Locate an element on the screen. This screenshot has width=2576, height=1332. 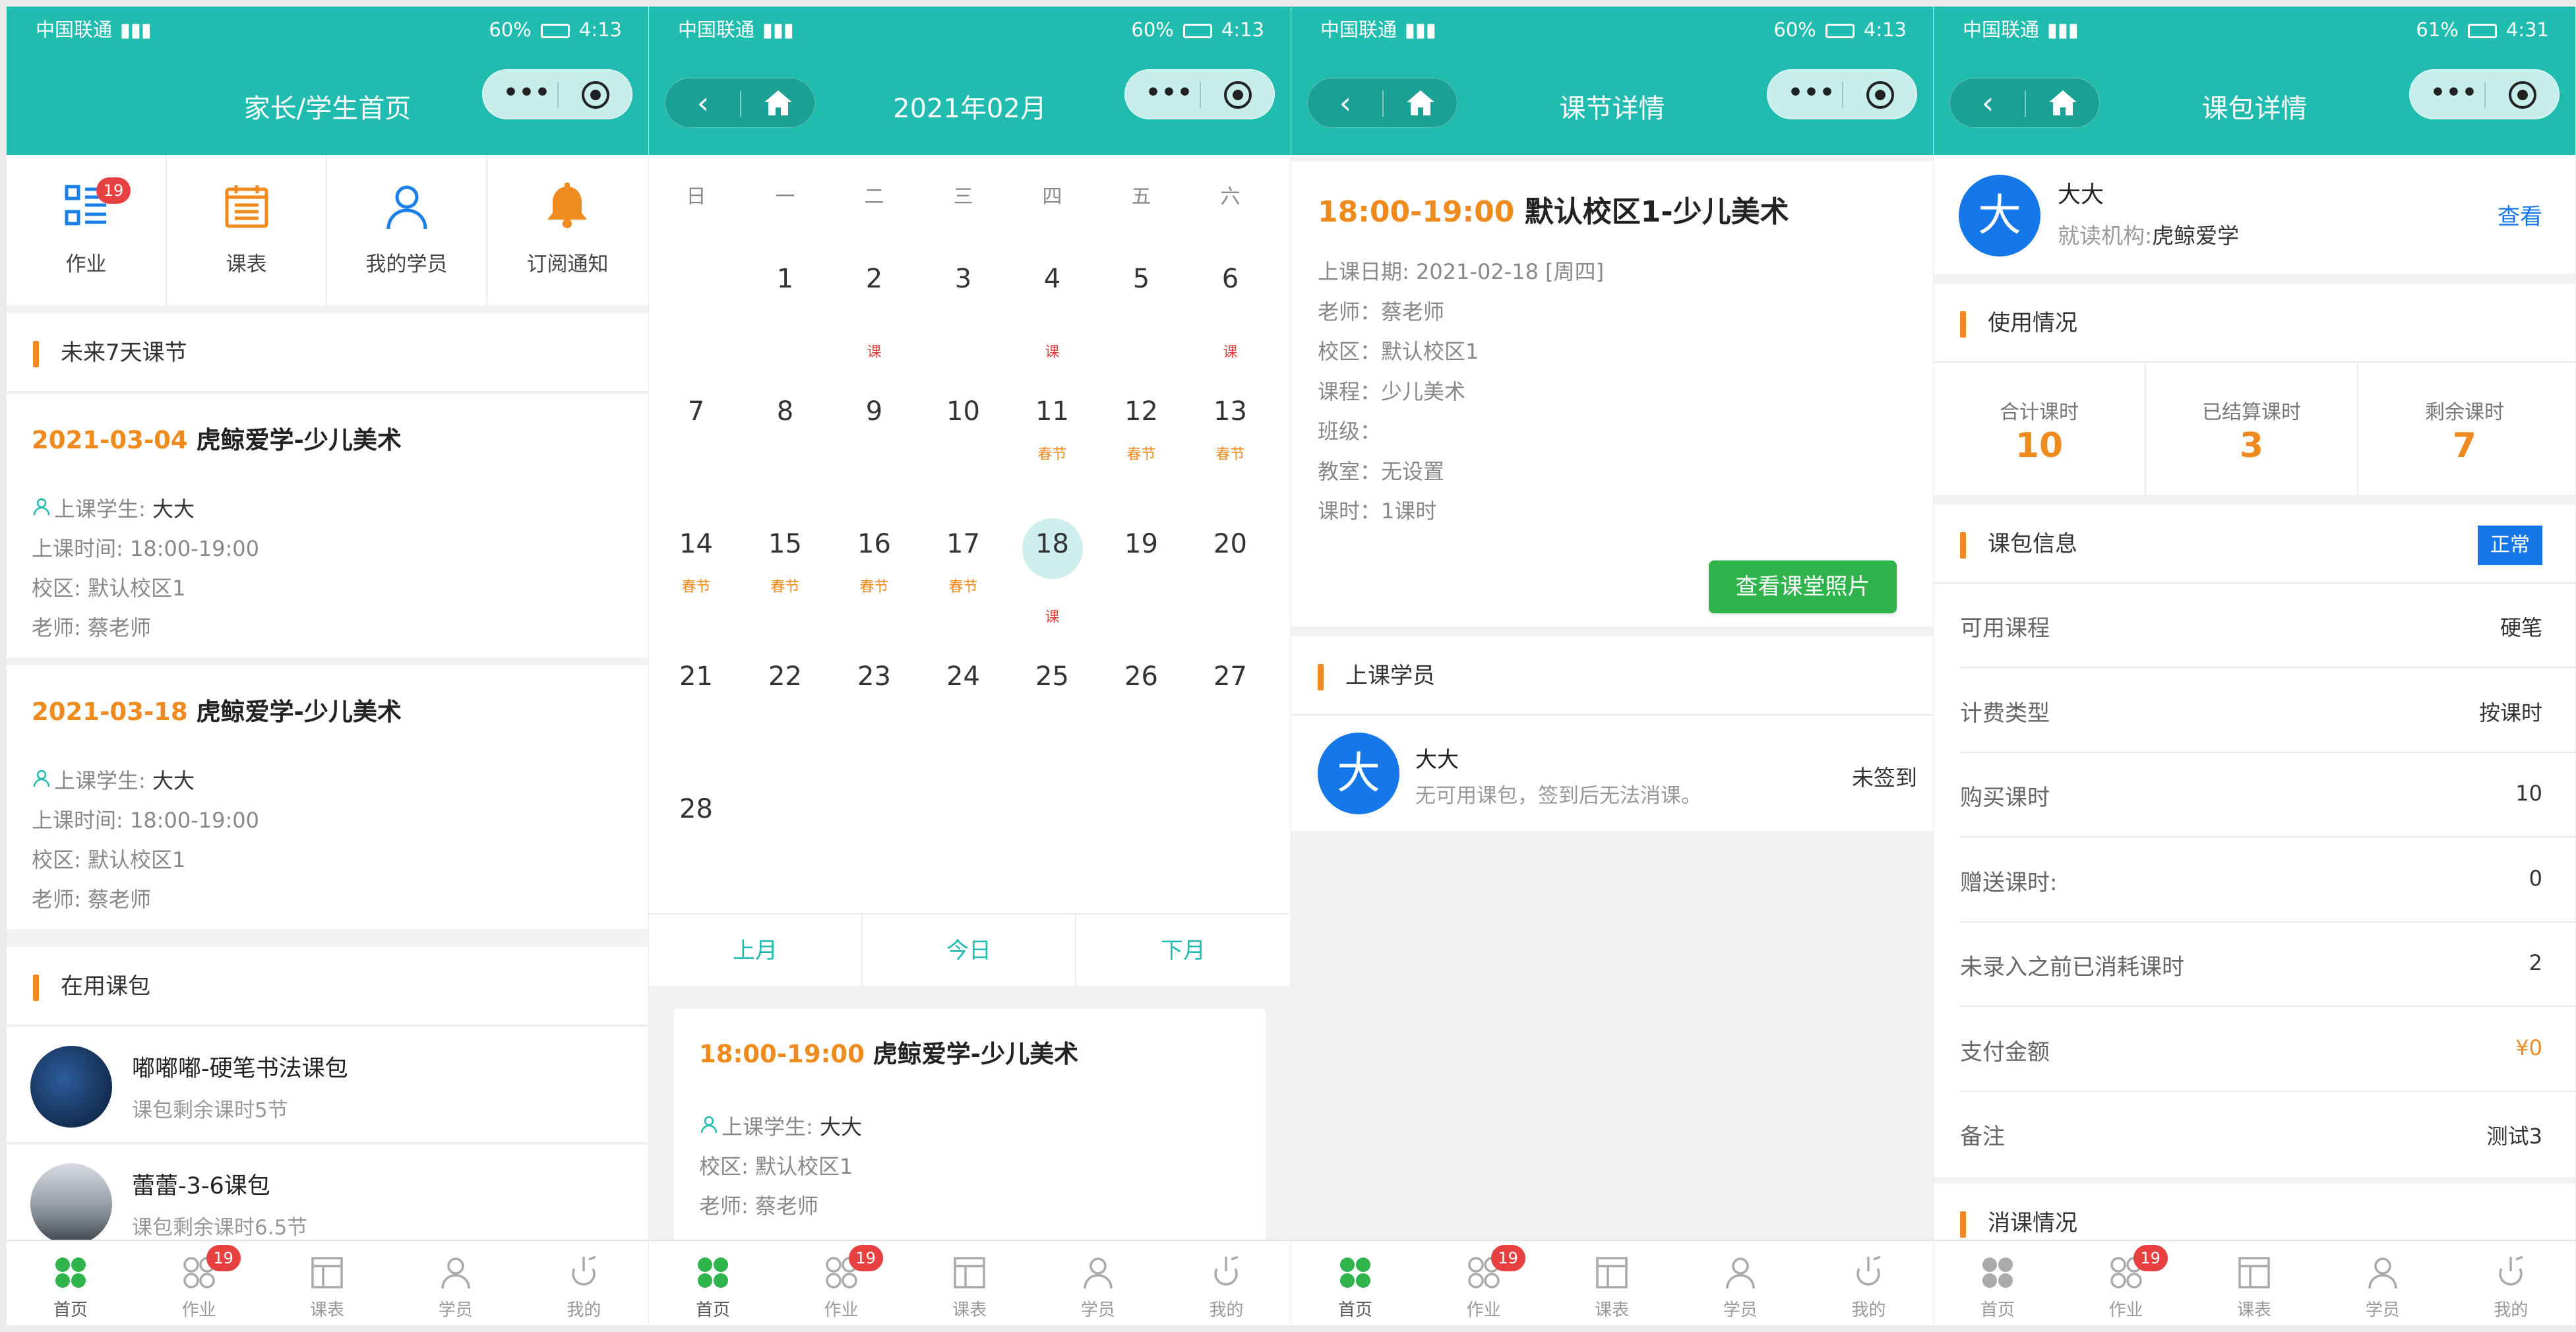
calendar-day: 9 is located at coordinates (874, 439).